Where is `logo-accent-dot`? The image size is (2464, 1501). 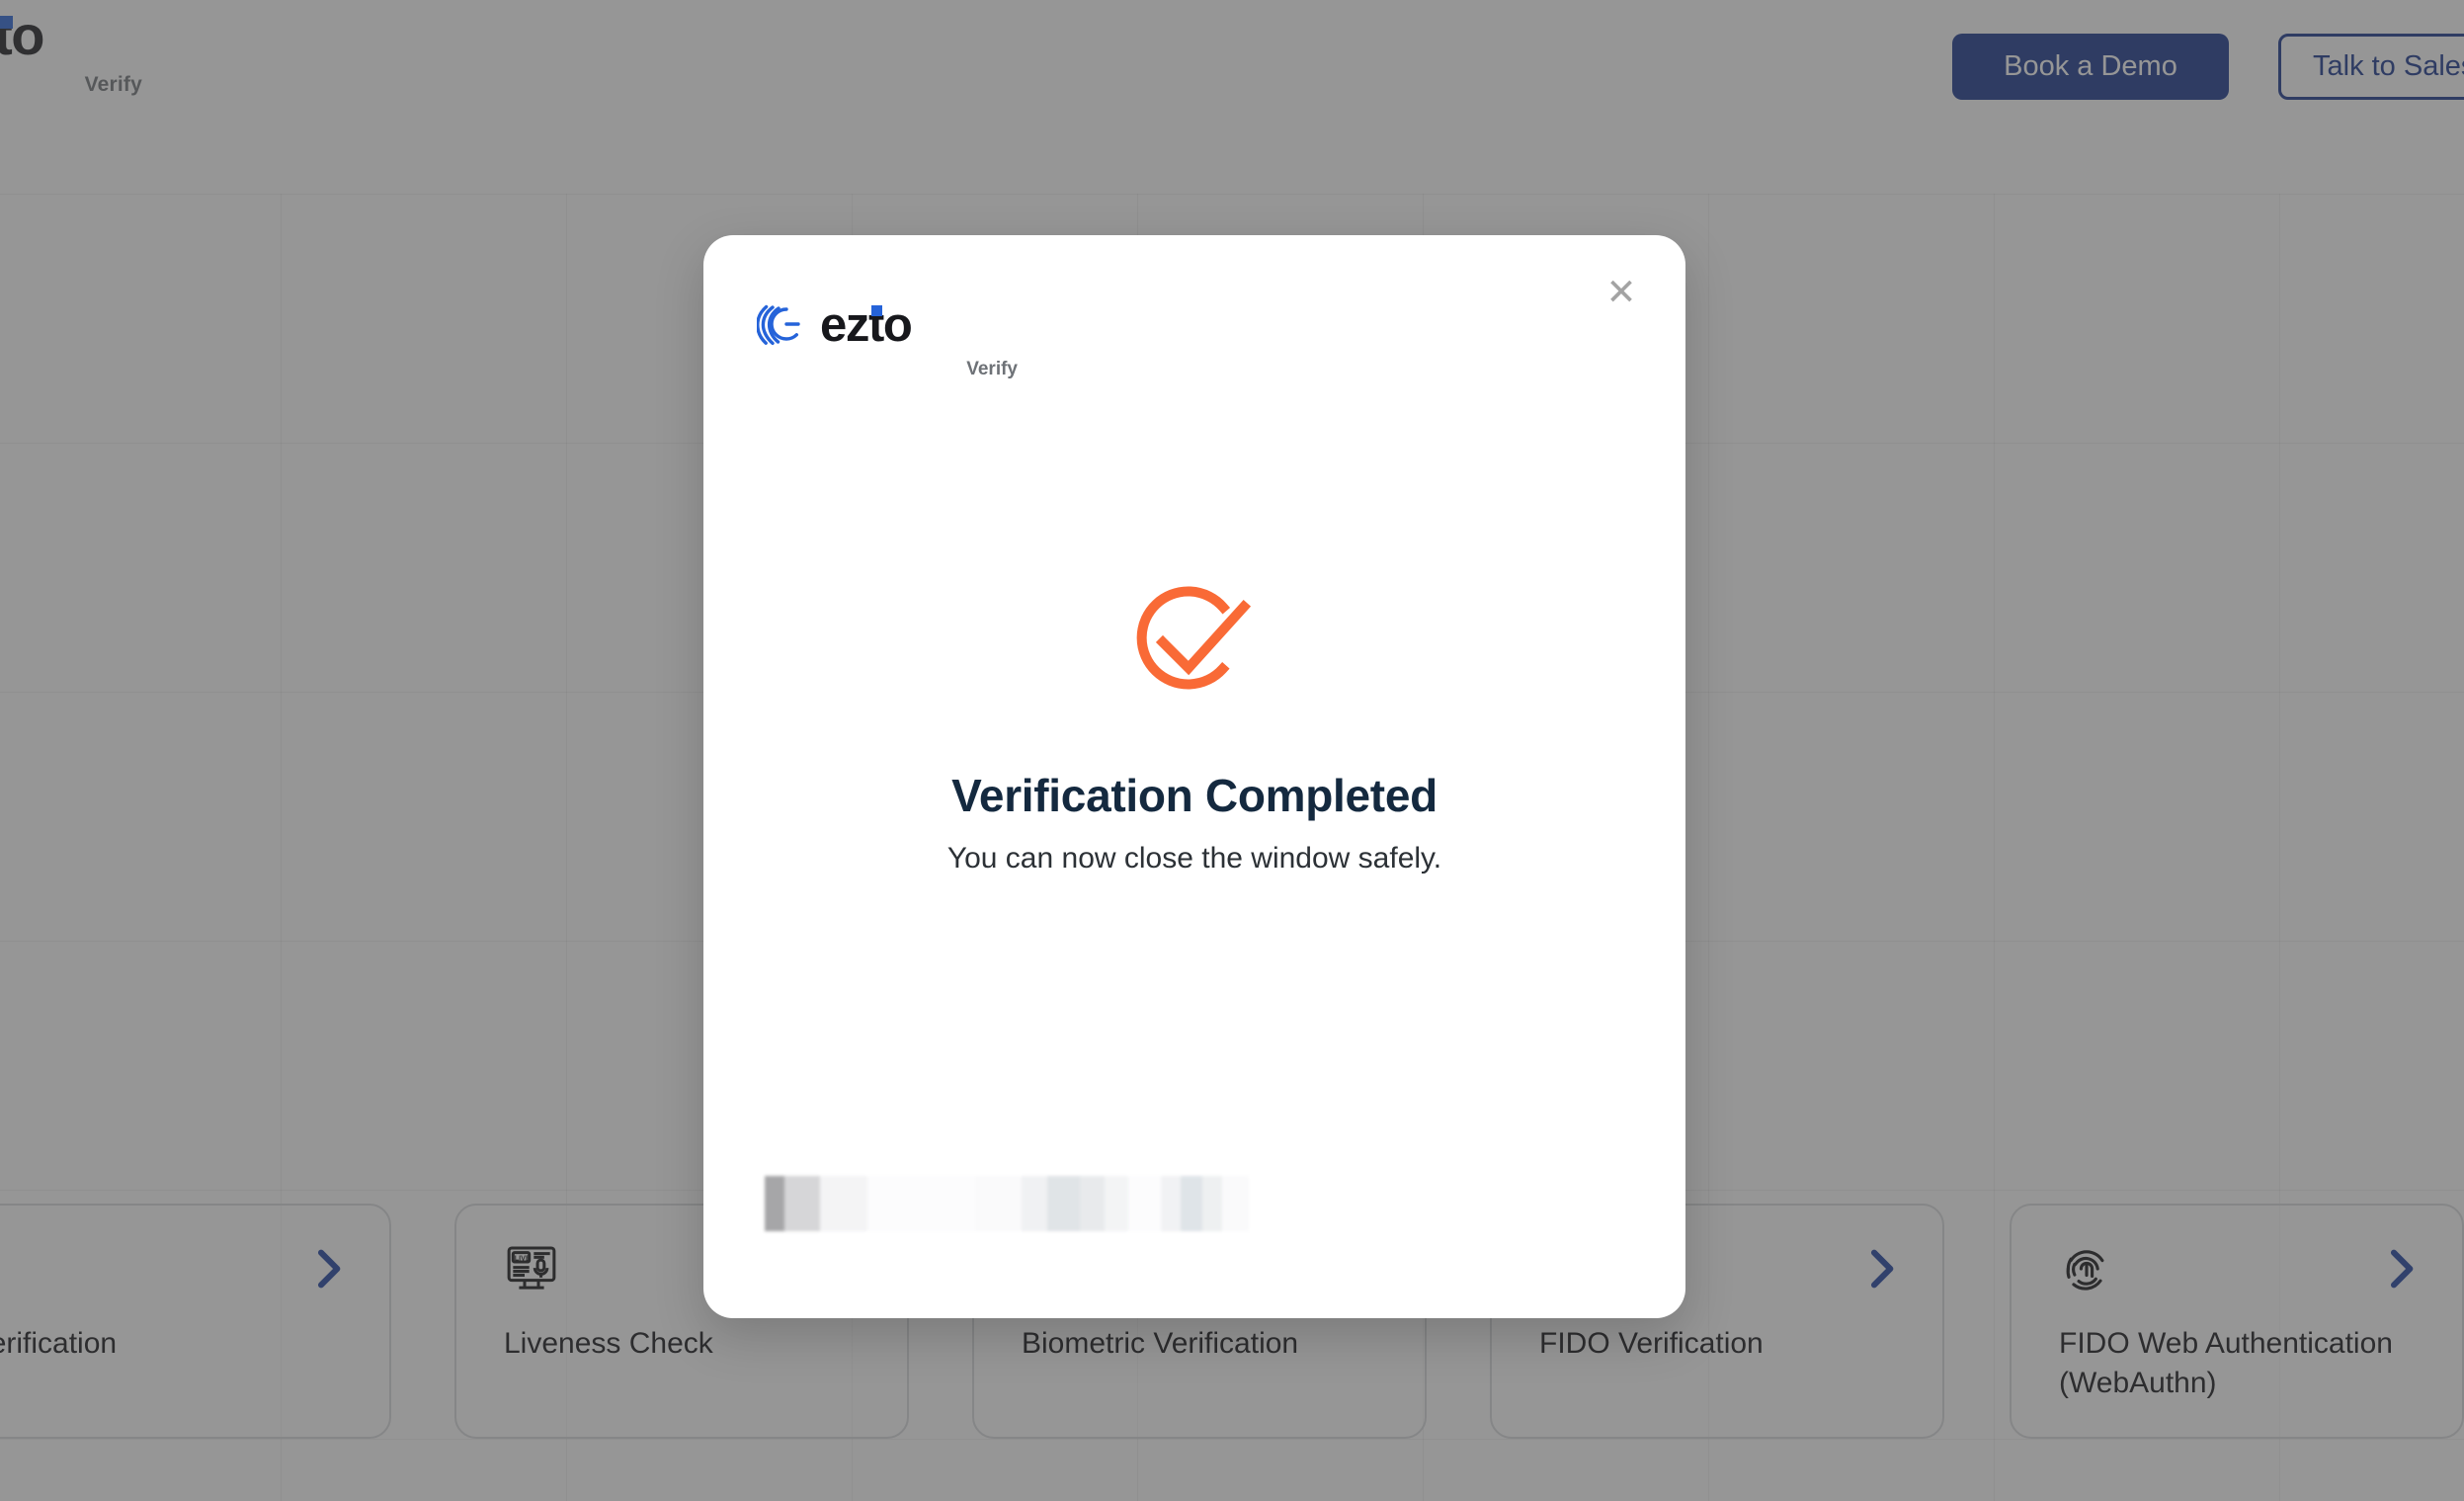
logo-accent-dot is located at coordinates (876, 310).